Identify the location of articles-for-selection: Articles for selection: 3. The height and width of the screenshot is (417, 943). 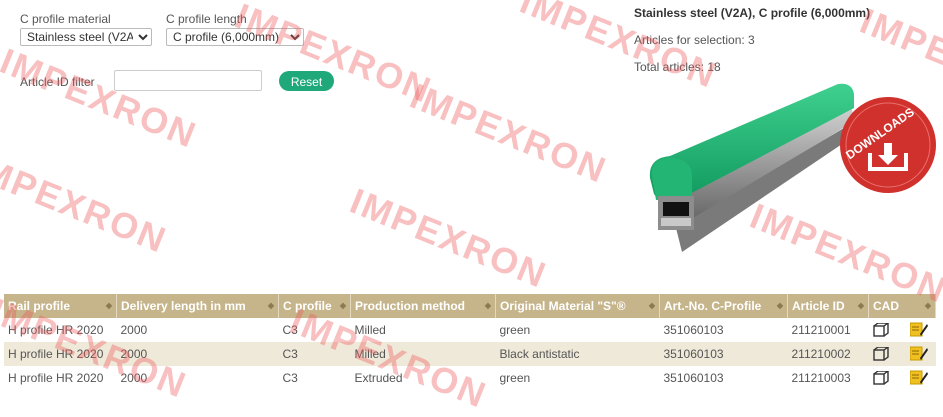
(694, 40).